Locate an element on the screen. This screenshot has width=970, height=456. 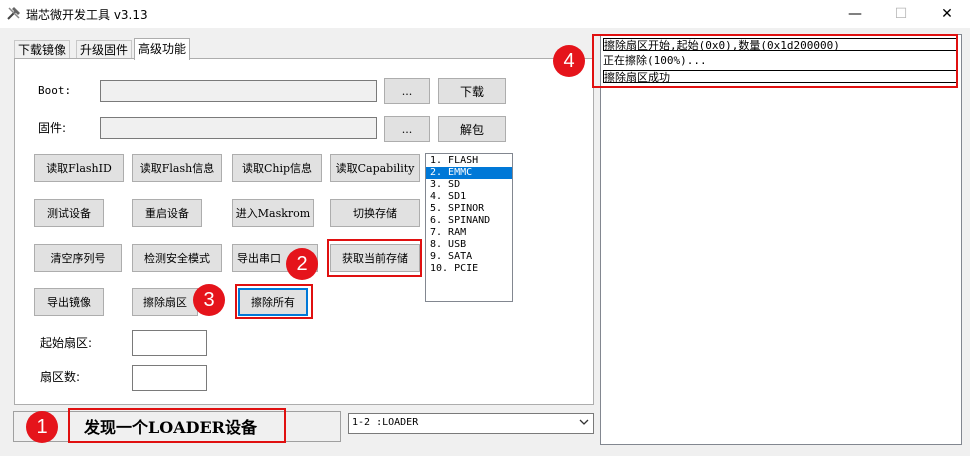
app-icon is located at coordinates (13, 13).